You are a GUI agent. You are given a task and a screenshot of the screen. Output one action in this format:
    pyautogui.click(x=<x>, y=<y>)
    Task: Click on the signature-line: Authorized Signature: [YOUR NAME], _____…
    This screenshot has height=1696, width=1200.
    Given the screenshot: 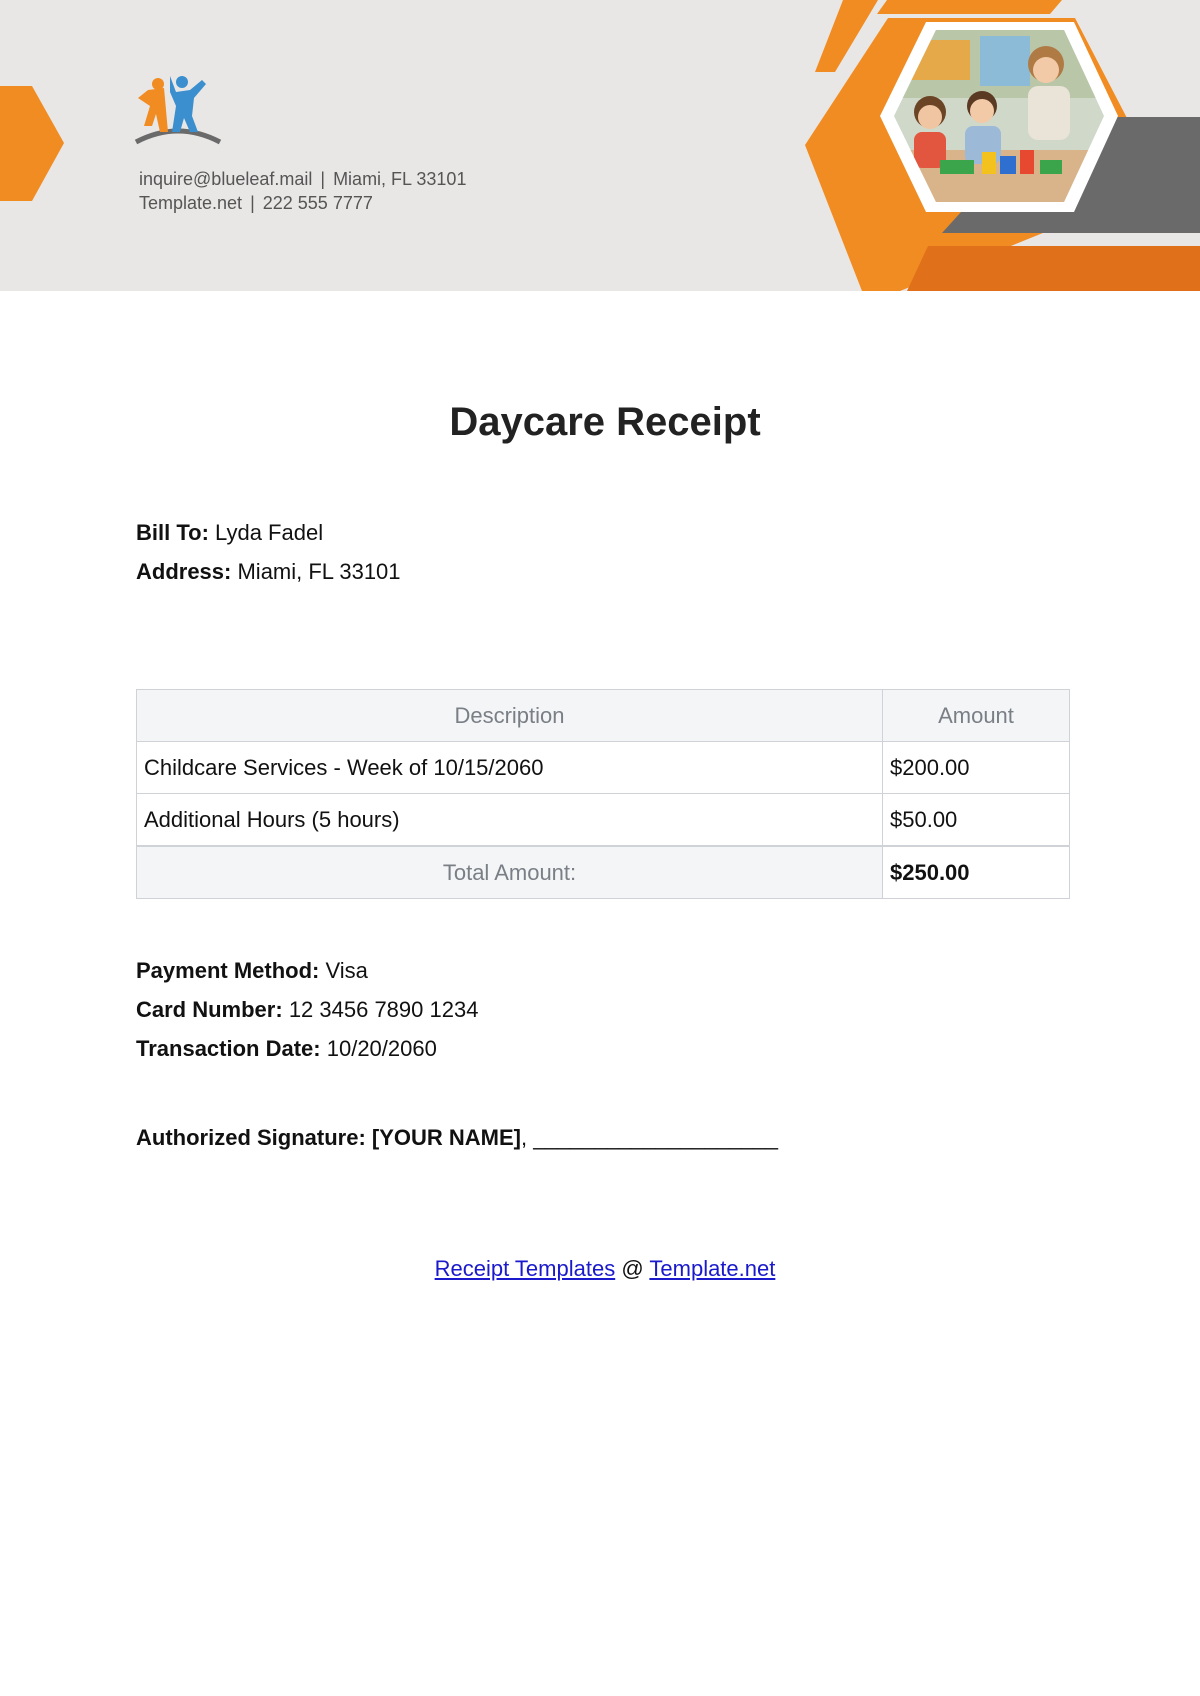 What is the action you would take?
    pyautogui.click(x=457, y=1138)
    